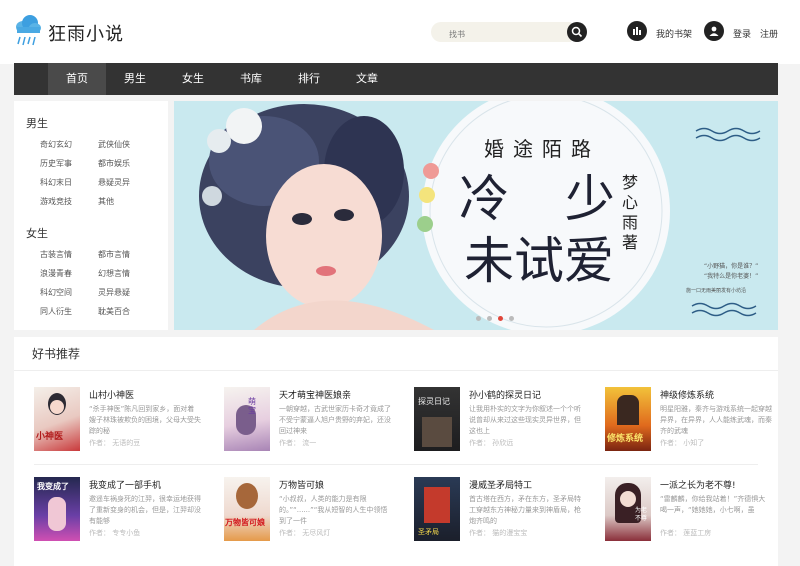 This screenshot has height=566, width=800. Describe the element at coordinates (714, 31) in the screenshot. I see `user-avatar-icon` at that location.